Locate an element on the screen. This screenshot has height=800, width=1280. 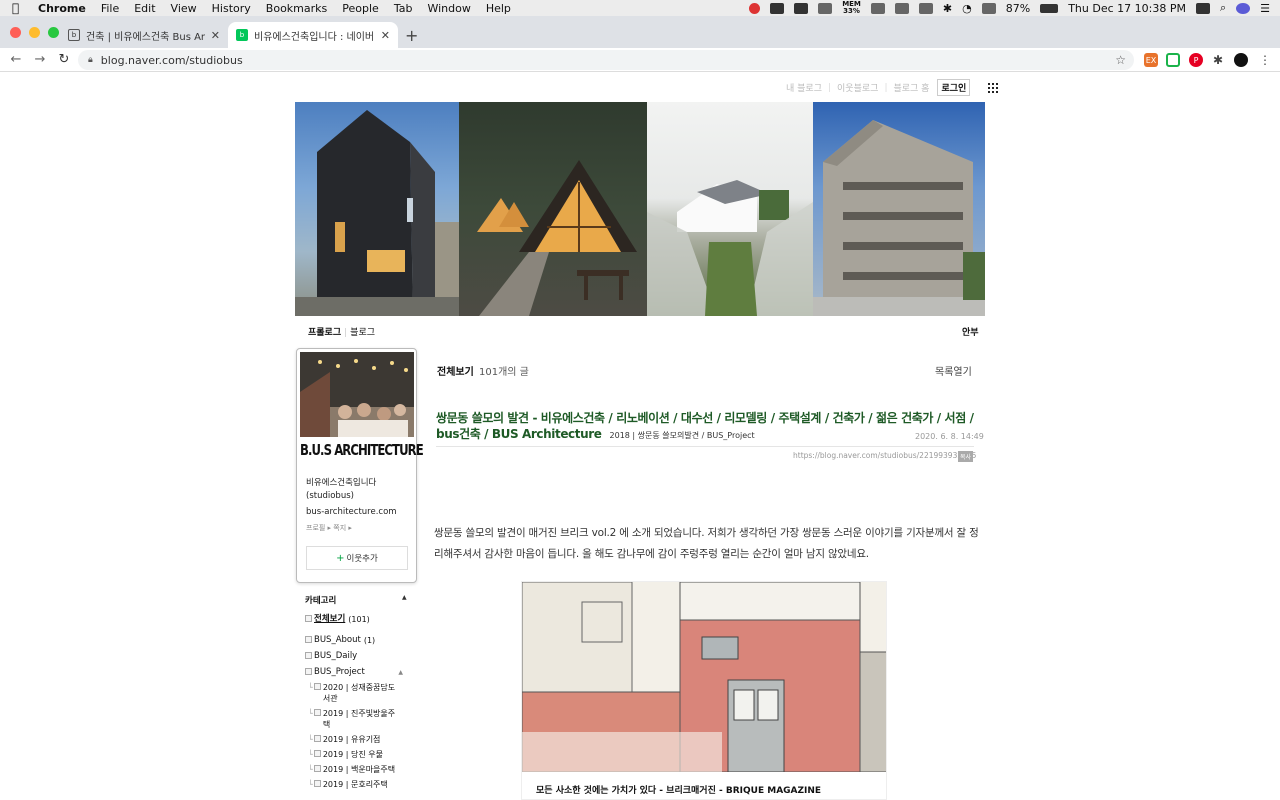
menu-file: File is located at coordinates (110, 8).